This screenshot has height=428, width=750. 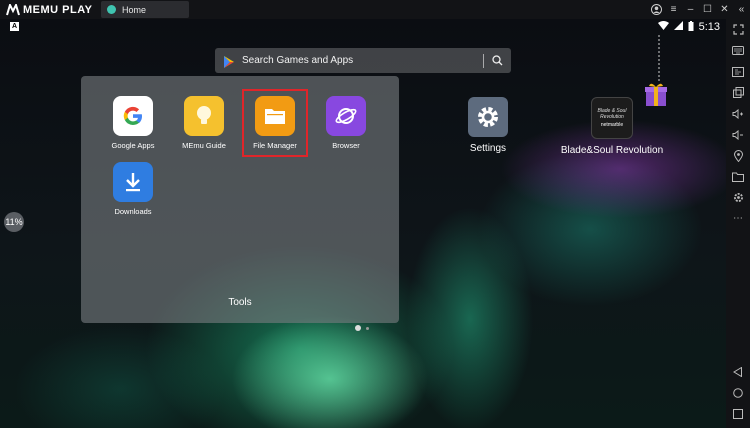 I want to click on notification-badge: A, so click(x=14, y=26).